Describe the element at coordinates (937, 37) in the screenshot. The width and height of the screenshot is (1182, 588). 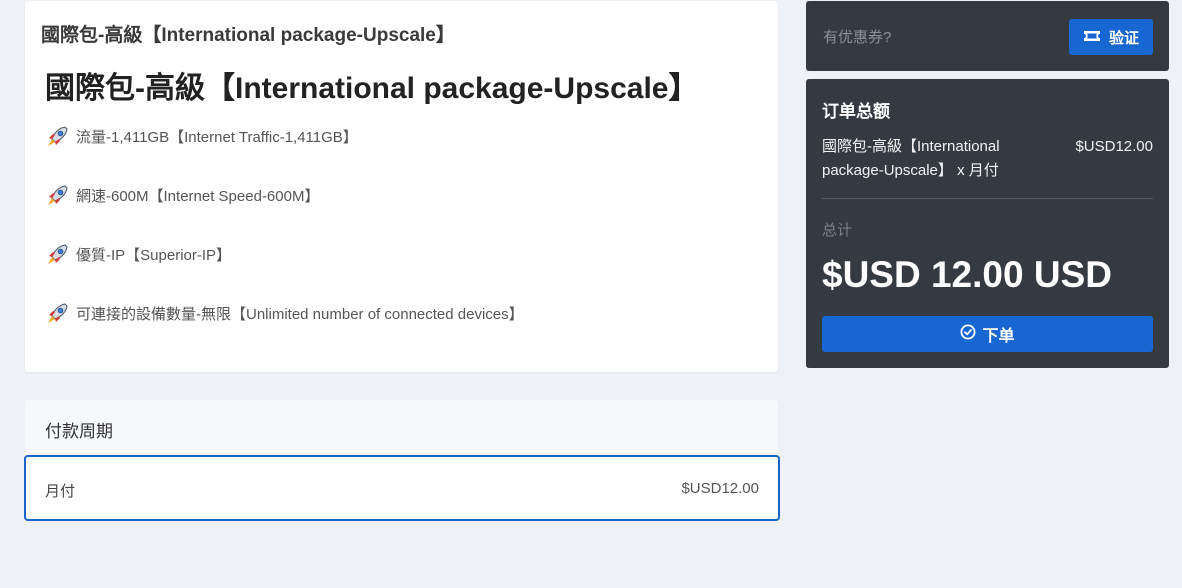
I see `coupon-input` at that location.